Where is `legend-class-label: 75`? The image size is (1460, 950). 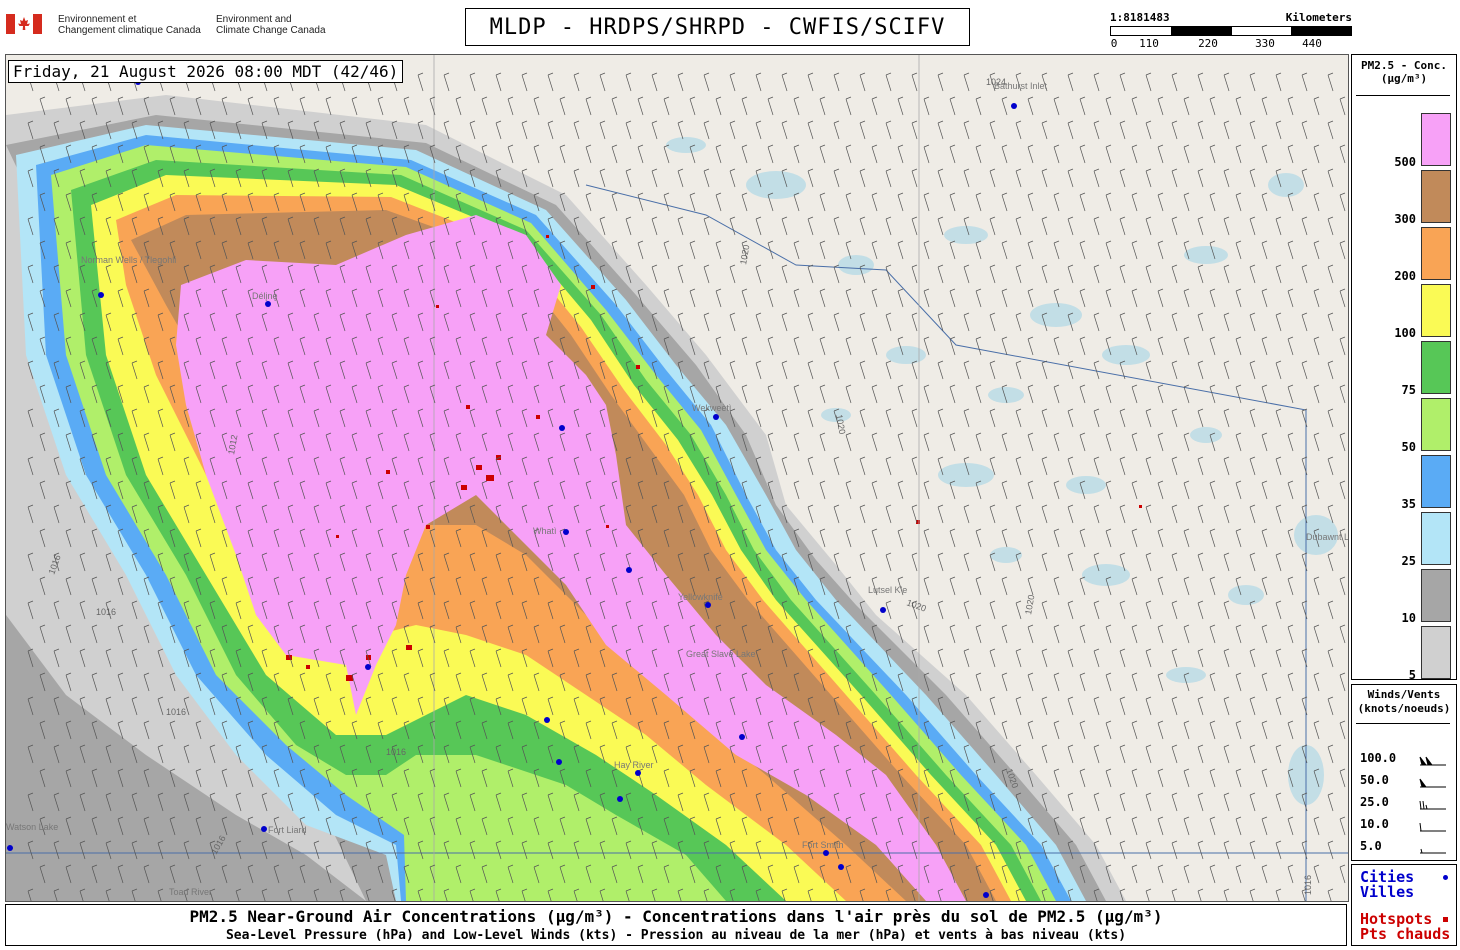
legend-class-label: 75 is located at coordinates (1408, 390).